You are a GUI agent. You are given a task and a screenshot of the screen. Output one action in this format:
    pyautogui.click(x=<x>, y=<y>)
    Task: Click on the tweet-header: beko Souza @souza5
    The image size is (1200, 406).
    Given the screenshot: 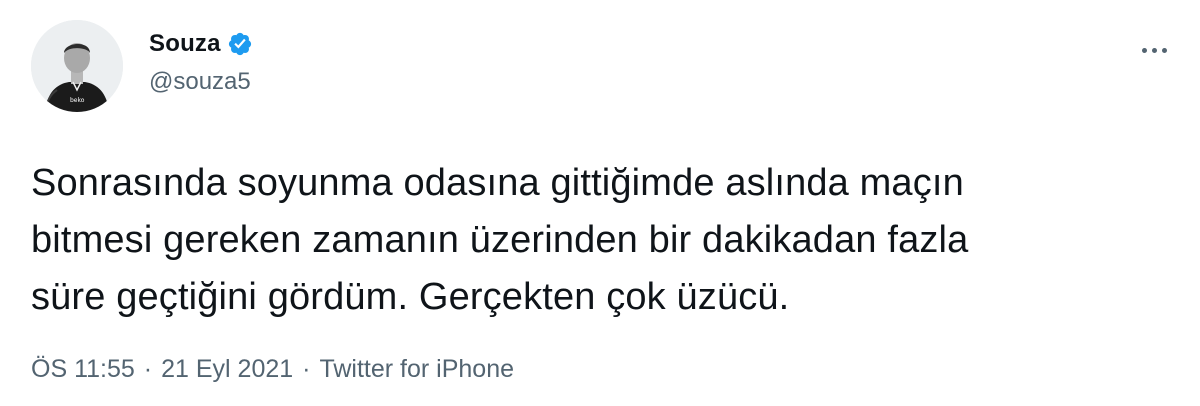 What is the action you would take?
    pyautogui.click(x=142, y=66)
    